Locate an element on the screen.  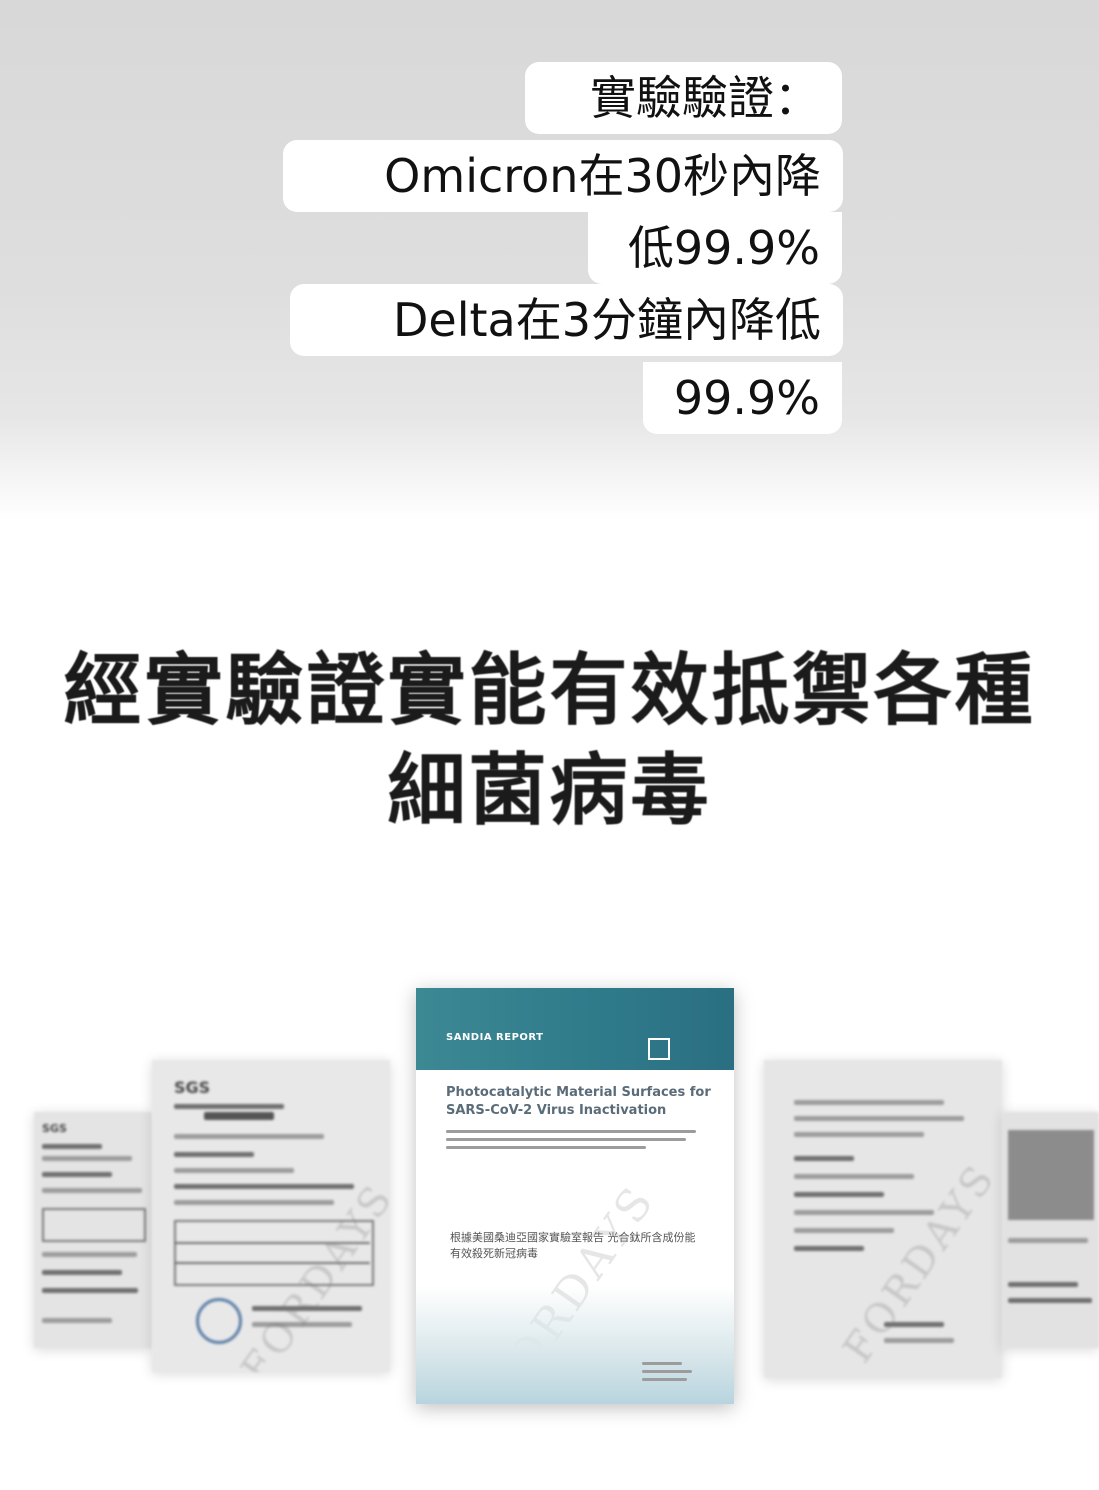
callout-line-5: 99.9% is located at coordinates (742, 398).